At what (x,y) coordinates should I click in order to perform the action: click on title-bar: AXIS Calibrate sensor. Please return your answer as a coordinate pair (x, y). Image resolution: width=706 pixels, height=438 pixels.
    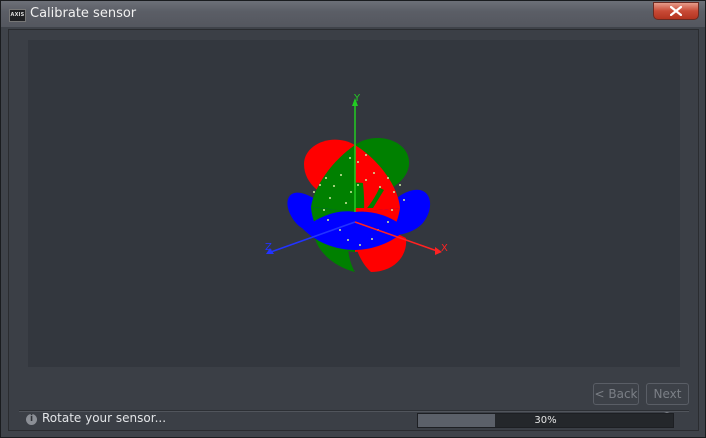
    Looking at the image, I should click on (353, 14).